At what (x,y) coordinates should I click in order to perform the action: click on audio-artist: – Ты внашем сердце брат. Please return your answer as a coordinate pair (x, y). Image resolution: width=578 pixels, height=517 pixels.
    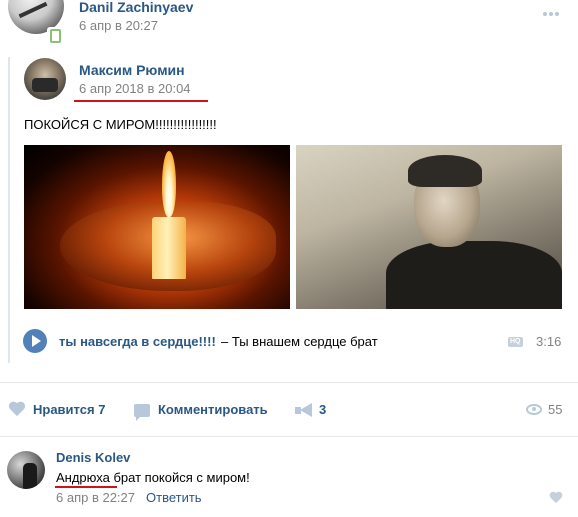
    Looking at the image, I should click on (299, 341).